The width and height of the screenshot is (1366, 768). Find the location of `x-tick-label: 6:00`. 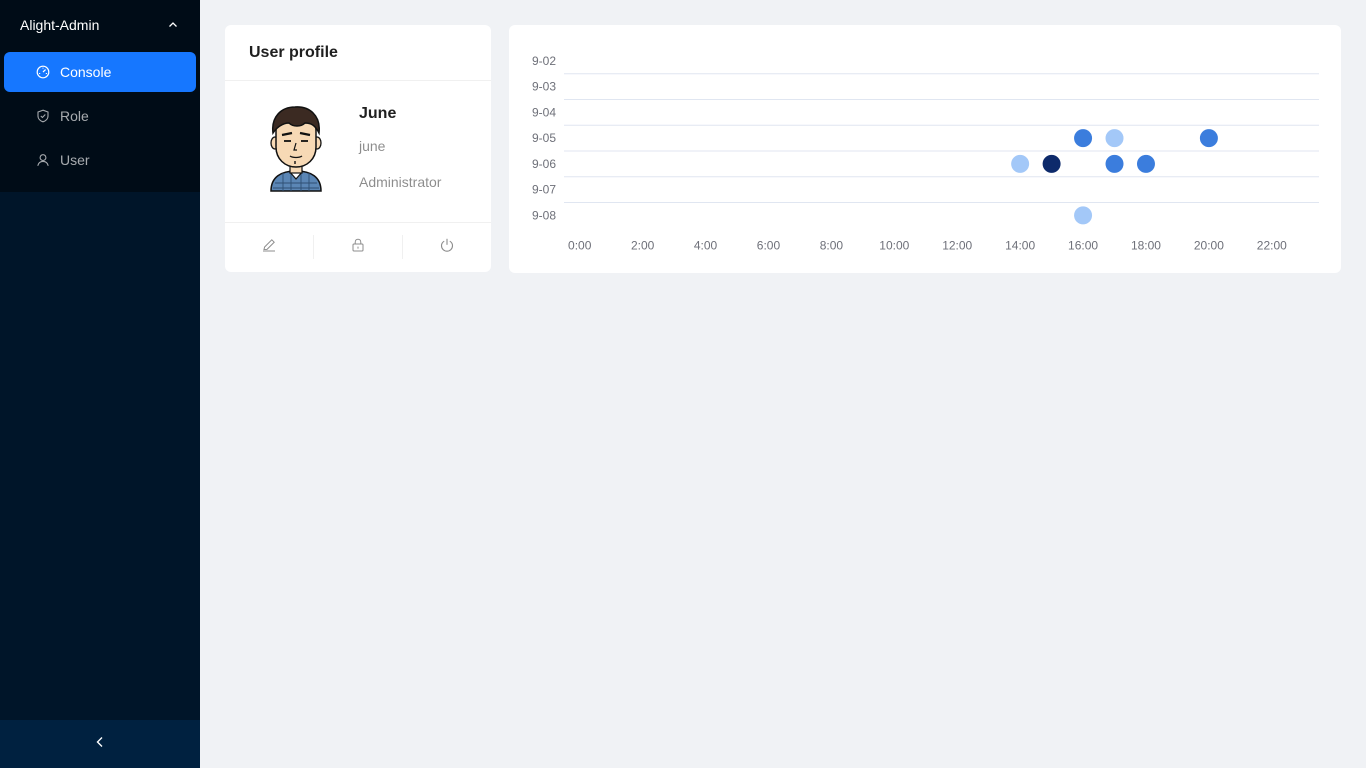

x-tick-label: 6:00 is located at coordinates (769, 245).